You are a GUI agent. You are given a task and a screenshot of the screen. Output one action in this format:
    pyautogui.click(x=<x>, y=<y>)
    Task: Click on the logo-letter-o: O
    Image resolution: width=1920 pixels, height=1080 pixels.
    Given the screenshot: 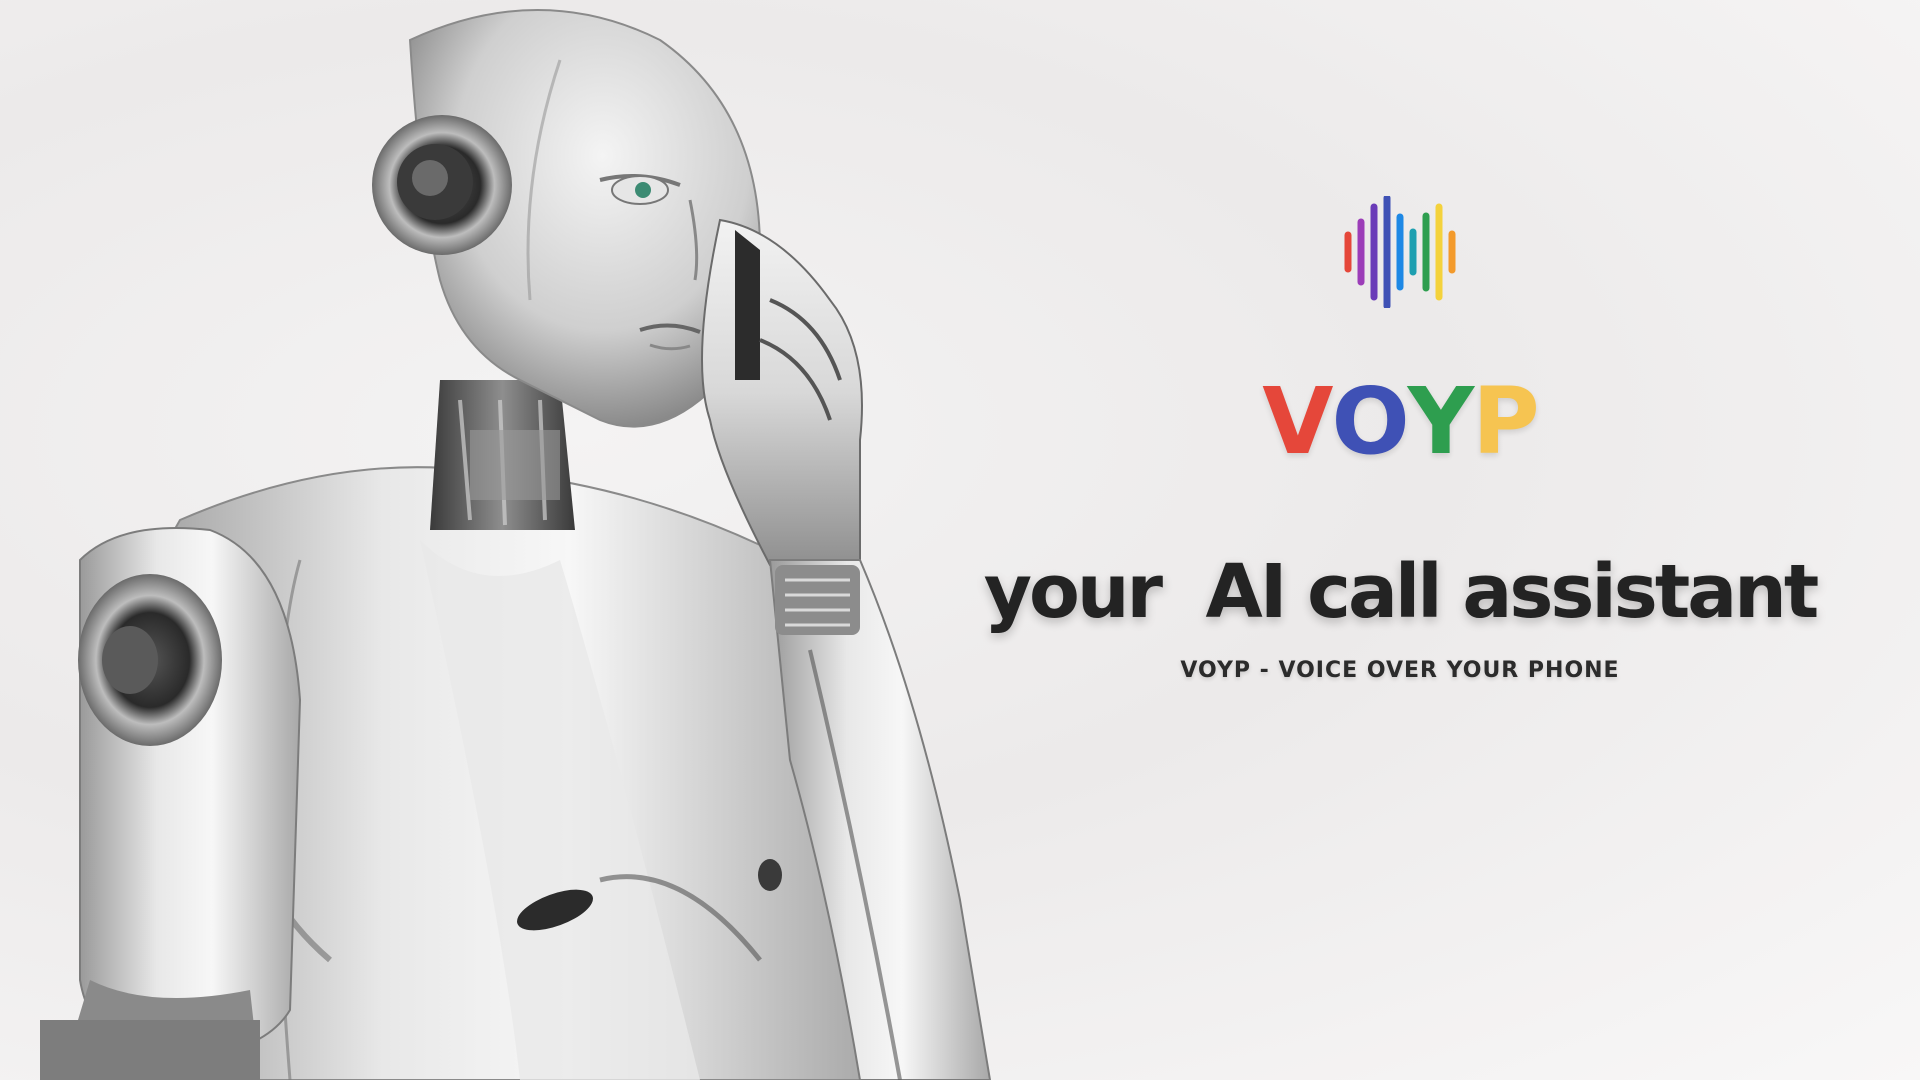 What is the action you would take?
    pyautogui.click(x=1370, y=421)
    